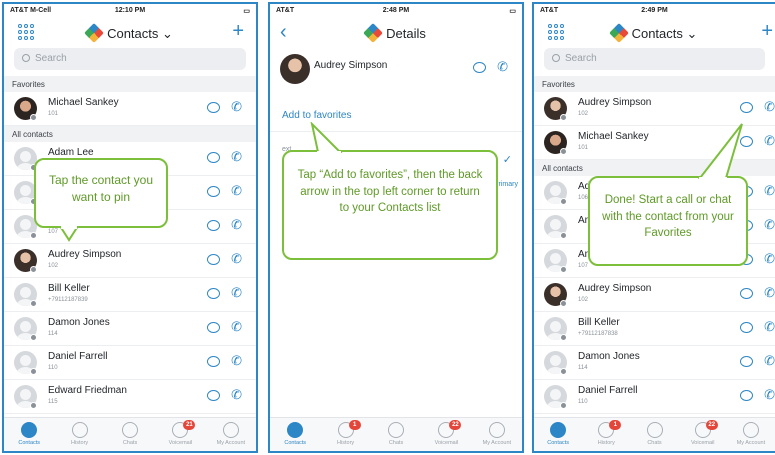 The width and height of the screenshot is (775, 455). Describe the element at coordinates (79, 322) in the screenshot. I see `contact-name: Damon Jones` at that location.